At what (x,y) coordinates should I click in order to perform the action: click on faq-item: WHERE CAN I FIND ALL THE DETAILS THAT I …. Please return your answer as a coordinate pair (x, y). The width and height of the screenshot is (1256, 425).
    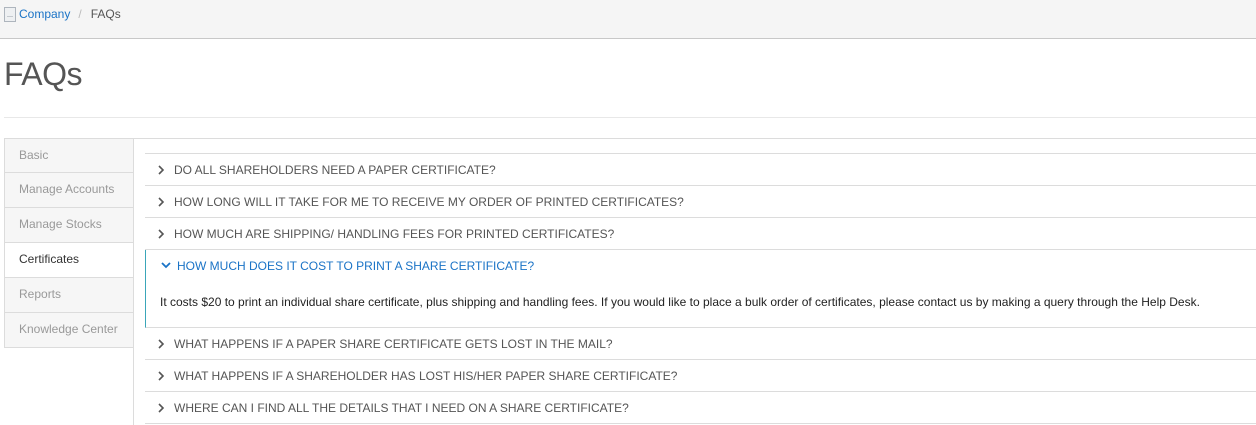
    Looking at the image, I should click on (700, 408).